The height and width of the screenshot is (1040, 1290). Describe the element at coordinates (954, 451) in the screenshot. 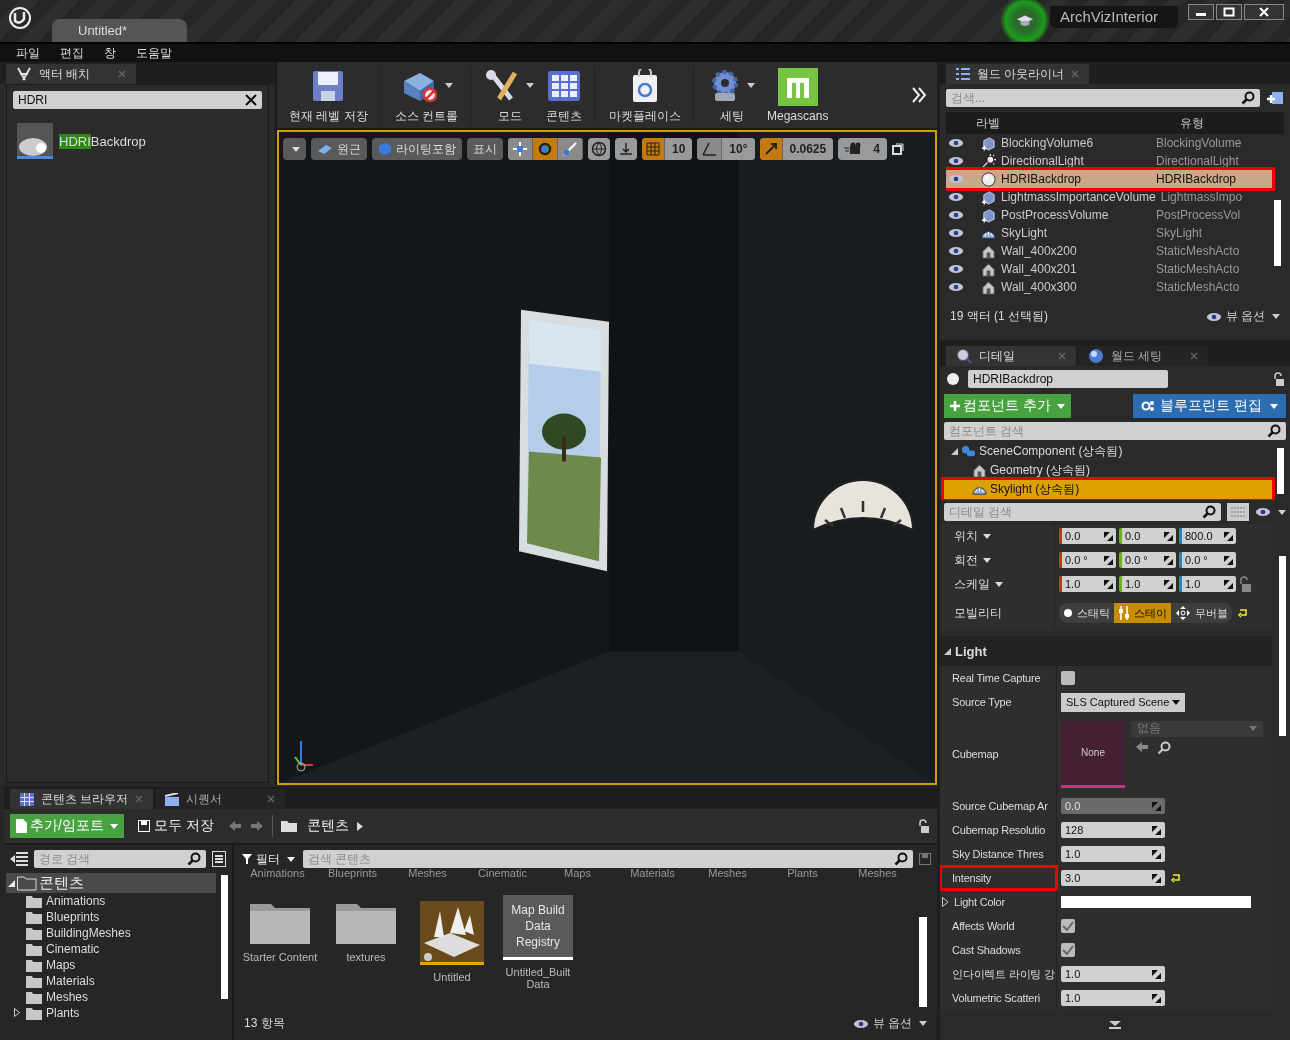

I see `expanded-arrow-icon` at that location.